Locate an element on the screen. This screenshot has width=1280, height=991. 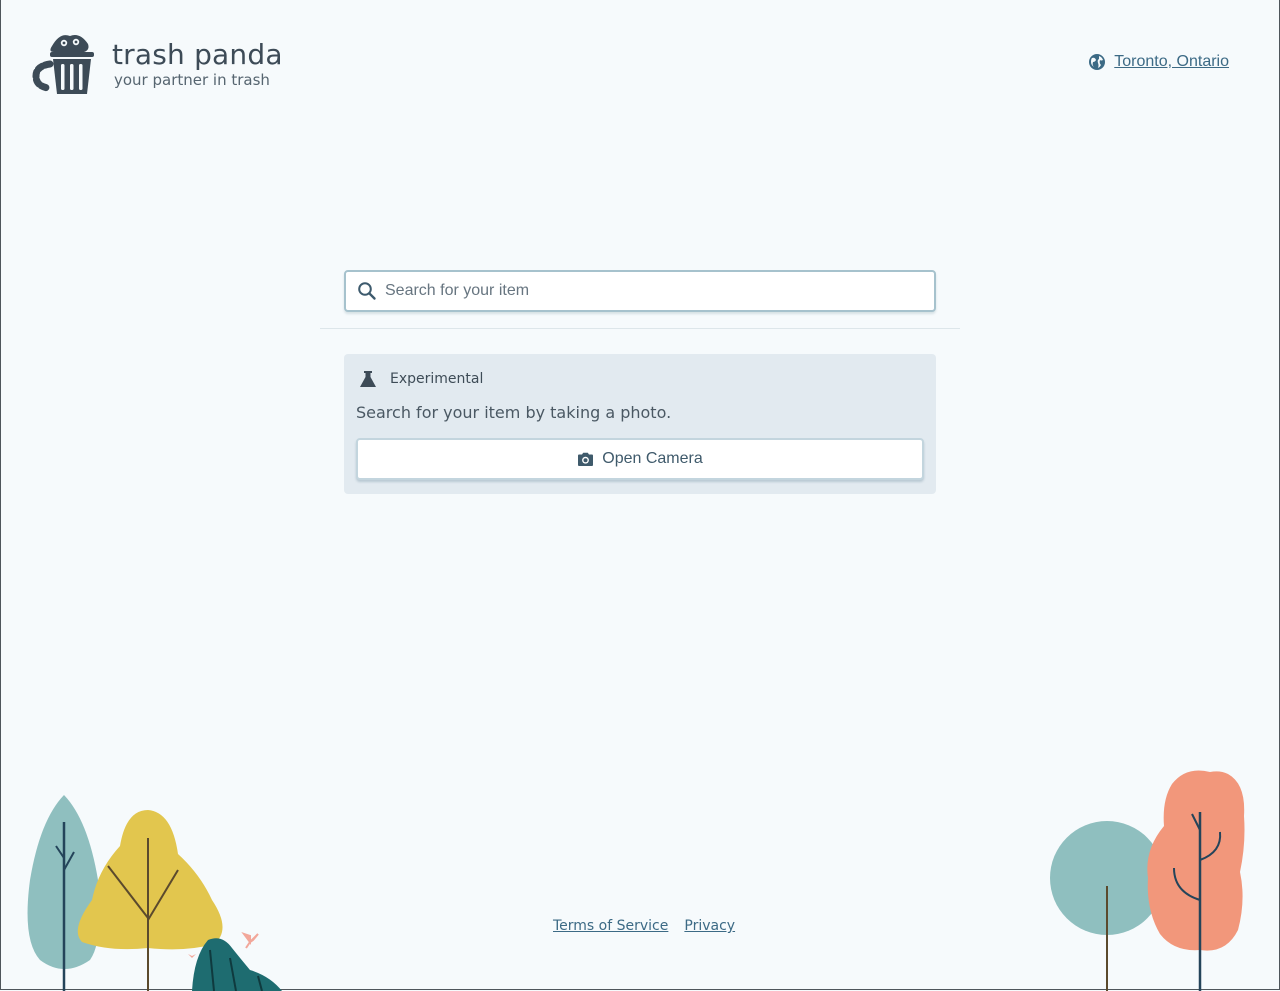
tree-teal-left is located at coordinates (63, 893).